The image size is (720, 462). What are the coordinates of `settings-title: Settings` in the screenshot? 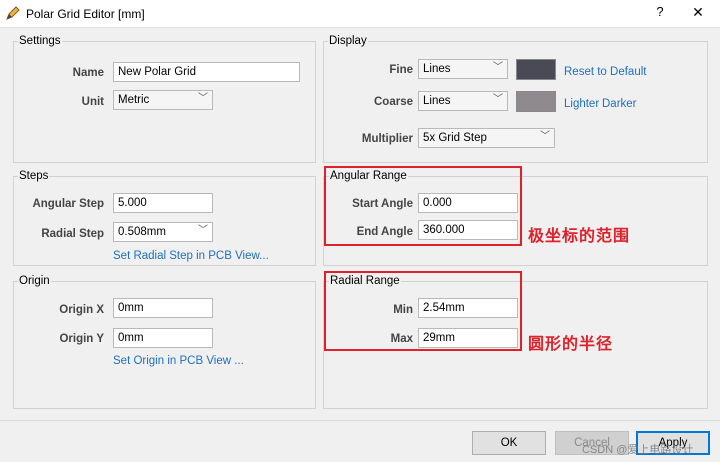 It's located at (40, 41).